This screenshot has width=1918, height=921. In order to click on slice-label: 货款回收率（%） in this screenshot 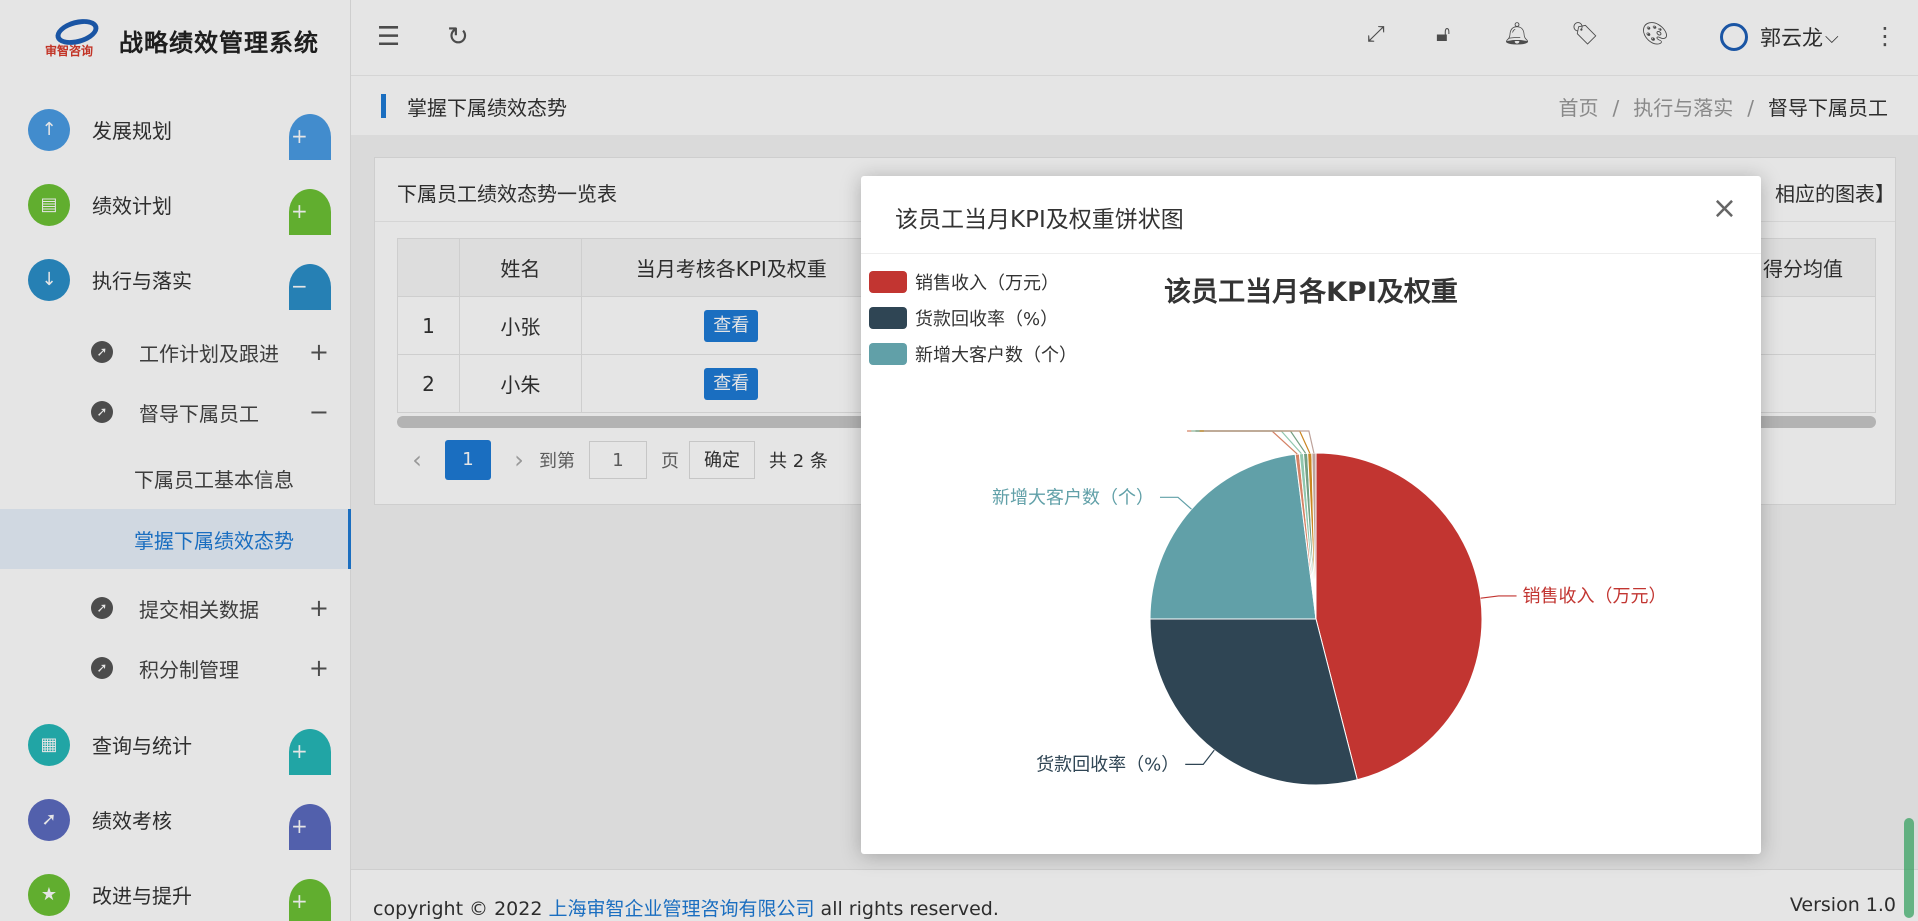, I will do `click(1107, 764)`.